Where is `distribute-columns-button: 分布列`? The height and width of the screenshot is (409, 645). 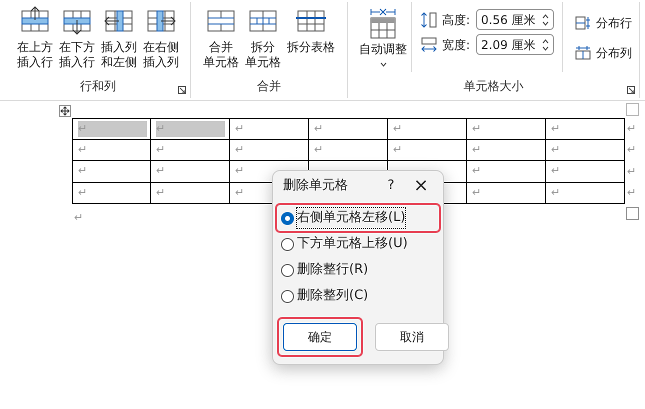
distribute-columns-button: 分布列 is located at coordinates (603, 53).